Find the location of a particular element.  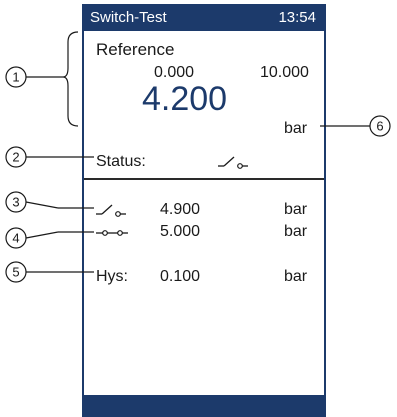

callout-1: 1 is located at coordinates (42, 79).